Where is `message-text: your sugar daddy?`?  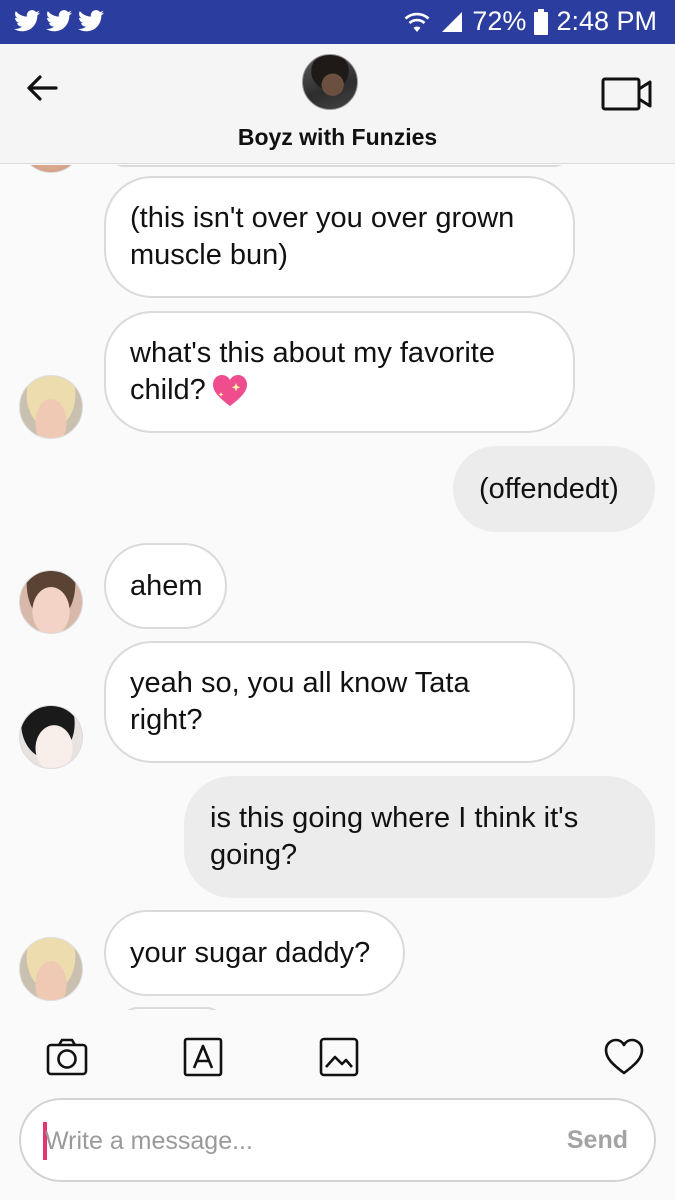
message-text: your sugar daddy? is located at coordinates (250, 952).